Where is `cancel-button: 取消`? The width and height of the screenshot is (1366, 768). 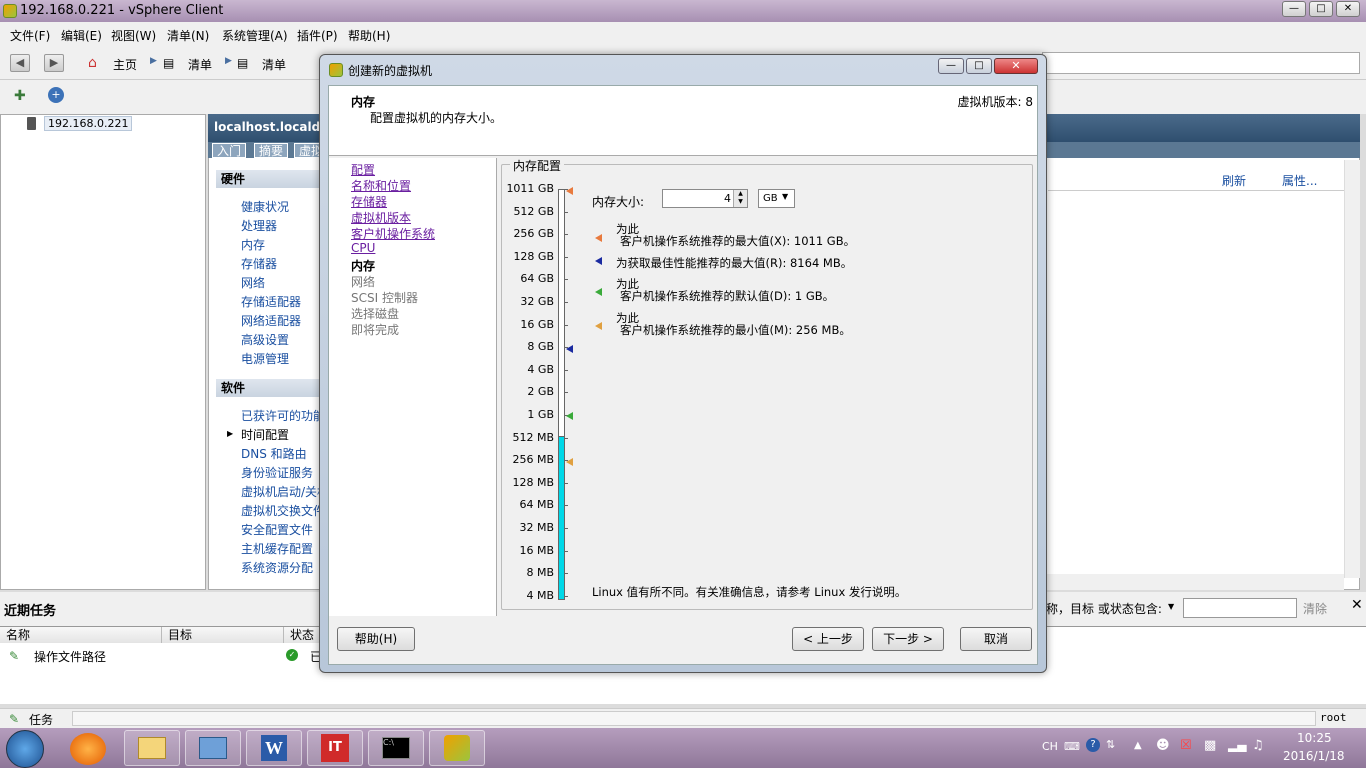 cancel-button: 取消 is located at coordinates (996, 639).